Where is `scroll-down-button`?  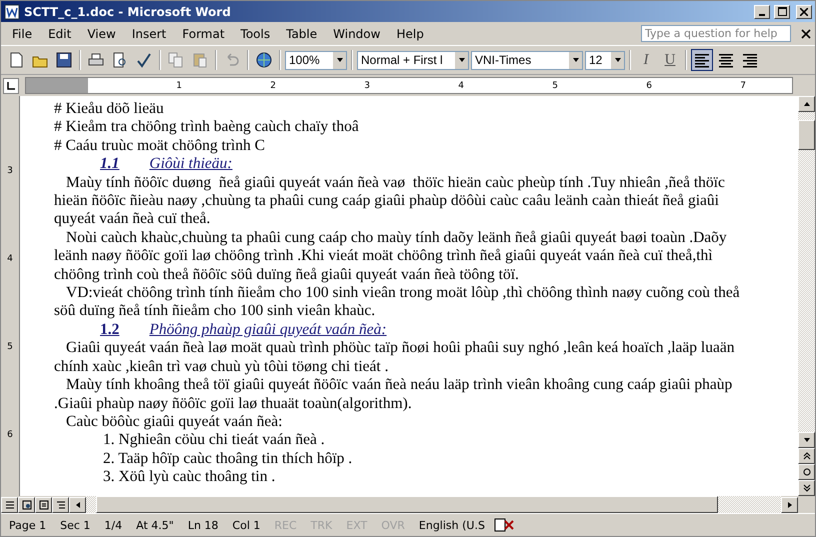 scroll-down-button is located at coordinates (806, 440).